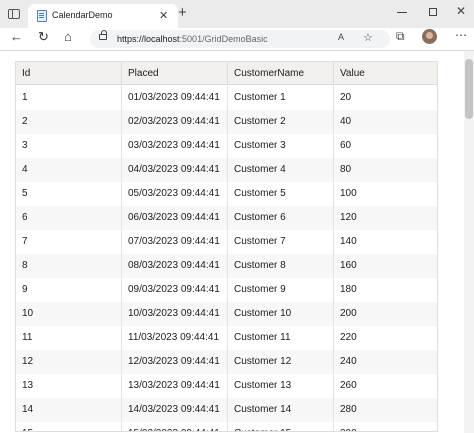 This screenshot has height=433, width=474. I want to click on cell-value: 260, so click(348, 385).